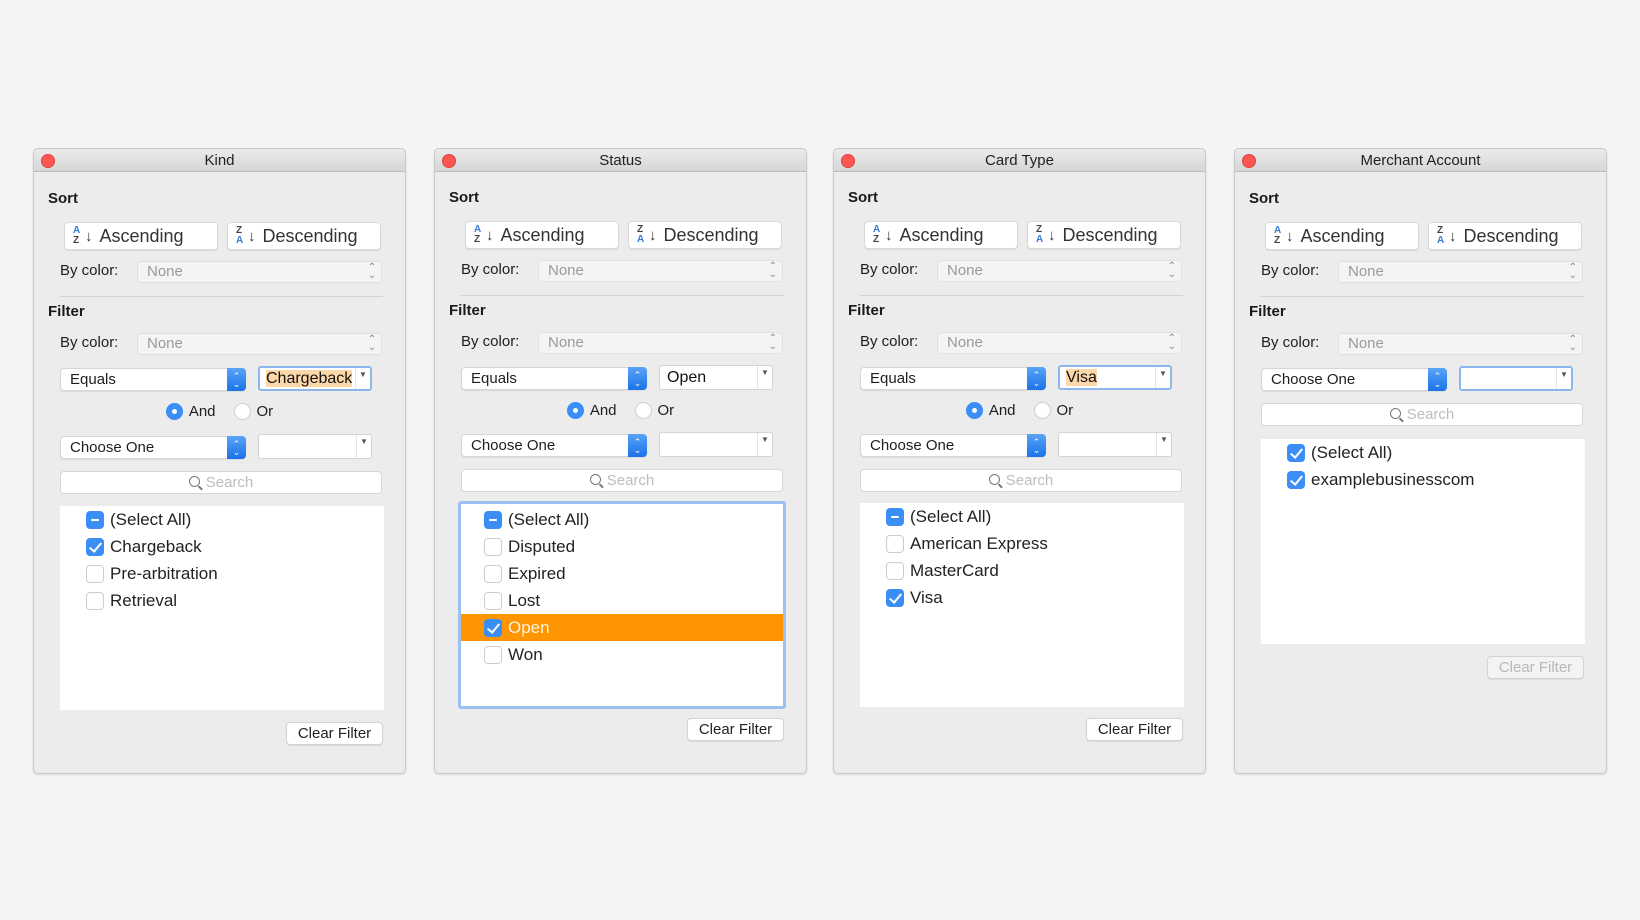 The width and height of the screenshot is (1640, 920). Describe the element at coordinates (165, 271) in the screenshot. I see `sort-color-value: None` at that location.